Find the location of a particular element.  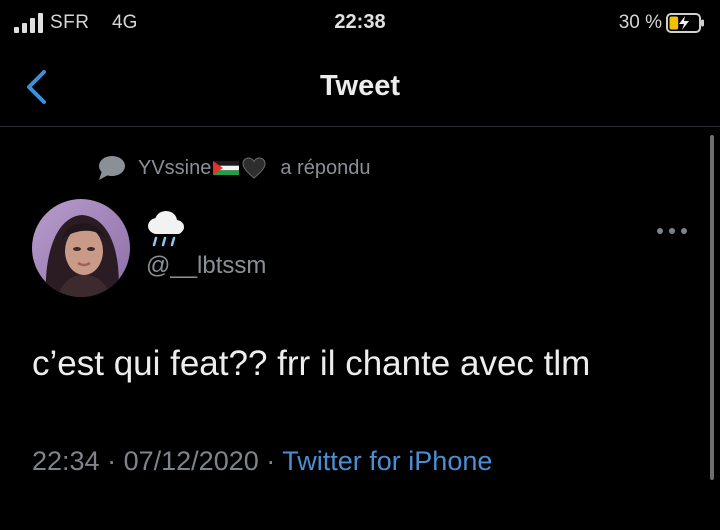

user-handle: @__lbtssm is located at coordinates (206, 266).